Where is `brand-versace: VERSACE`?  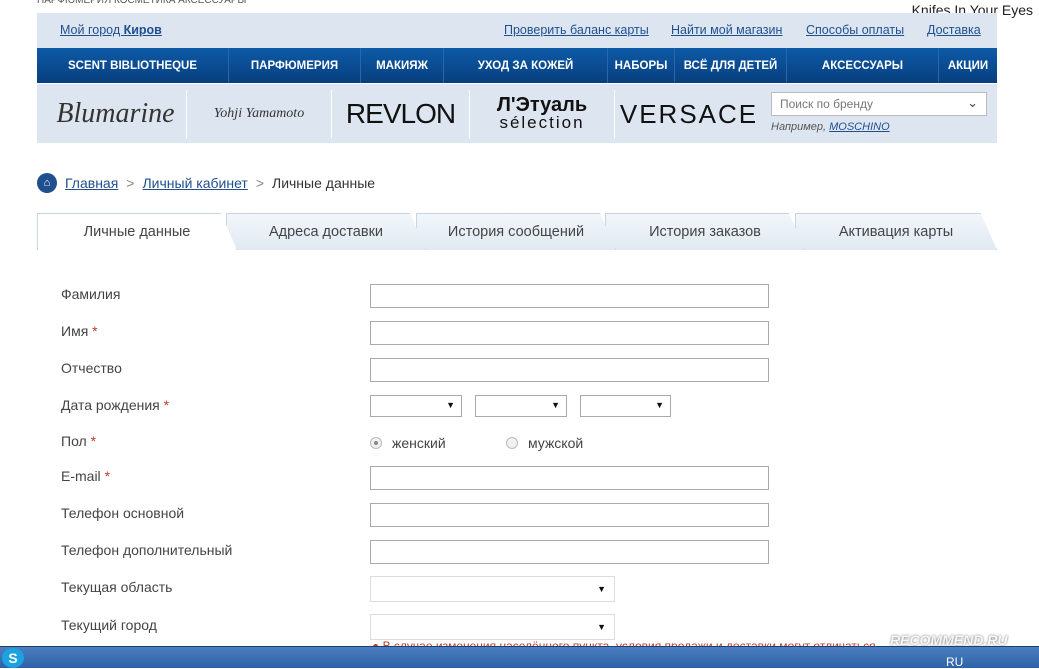 brand-versace: VERSACE is located at coordinates (689, 114).